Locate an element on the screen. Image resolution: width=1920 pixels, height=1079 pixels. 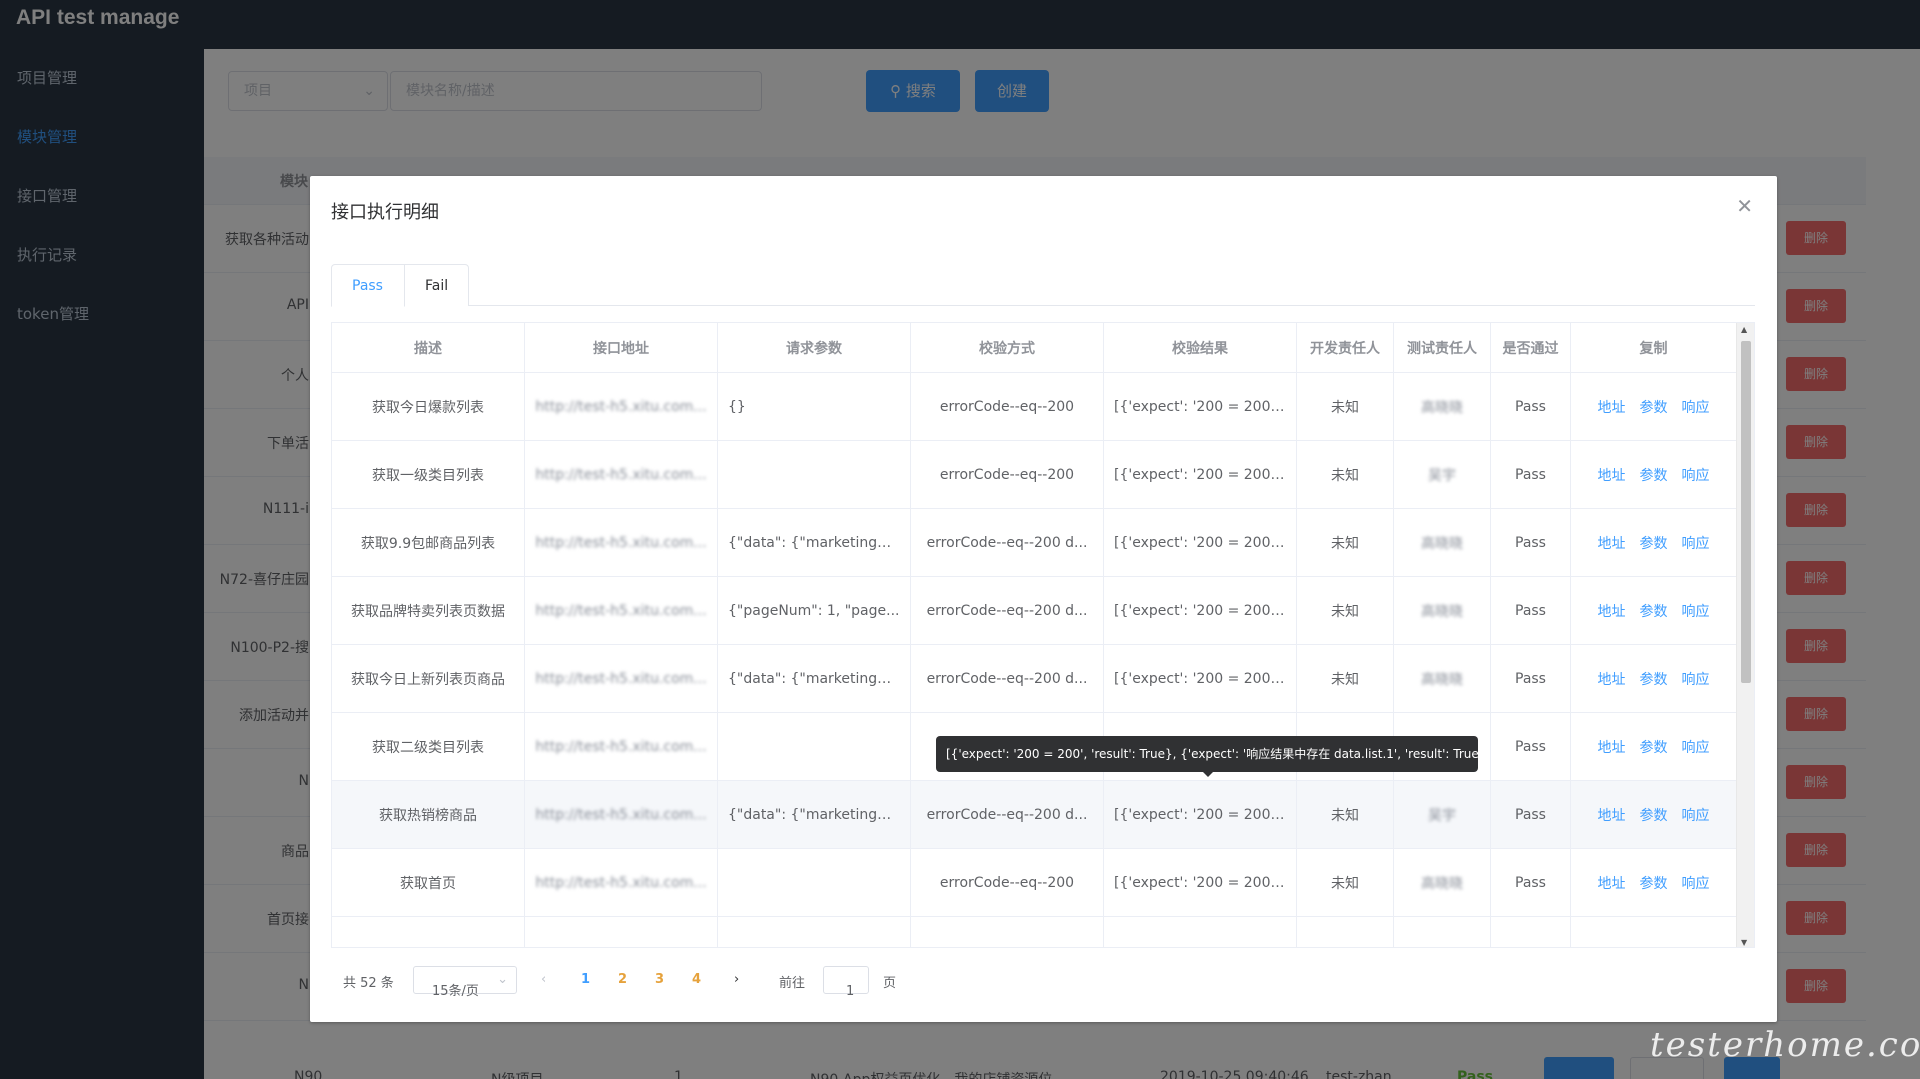
column-tester-cell: 高晓晓 is located at coordinates (1442, 610).